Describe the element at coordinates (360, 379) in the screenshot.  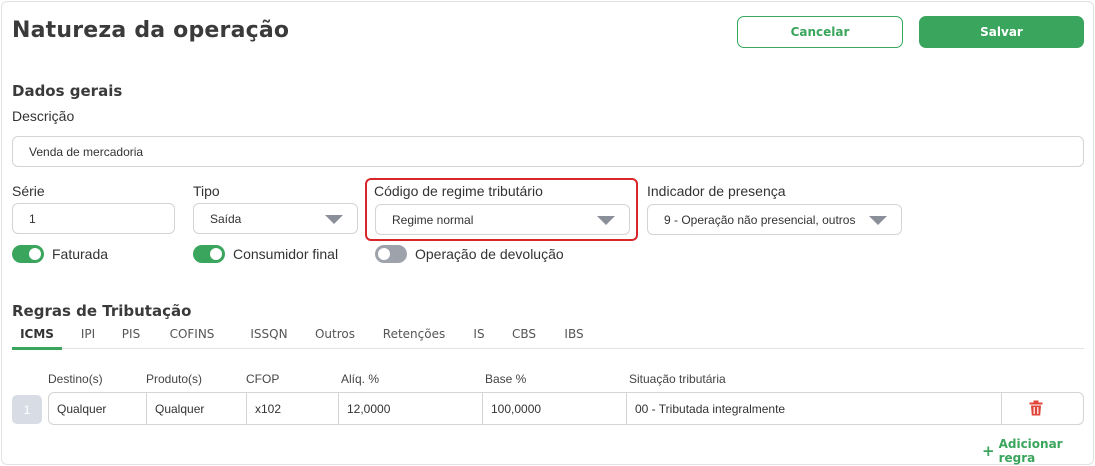
I see `column-header-aliquota: Alíq. %` at that location.